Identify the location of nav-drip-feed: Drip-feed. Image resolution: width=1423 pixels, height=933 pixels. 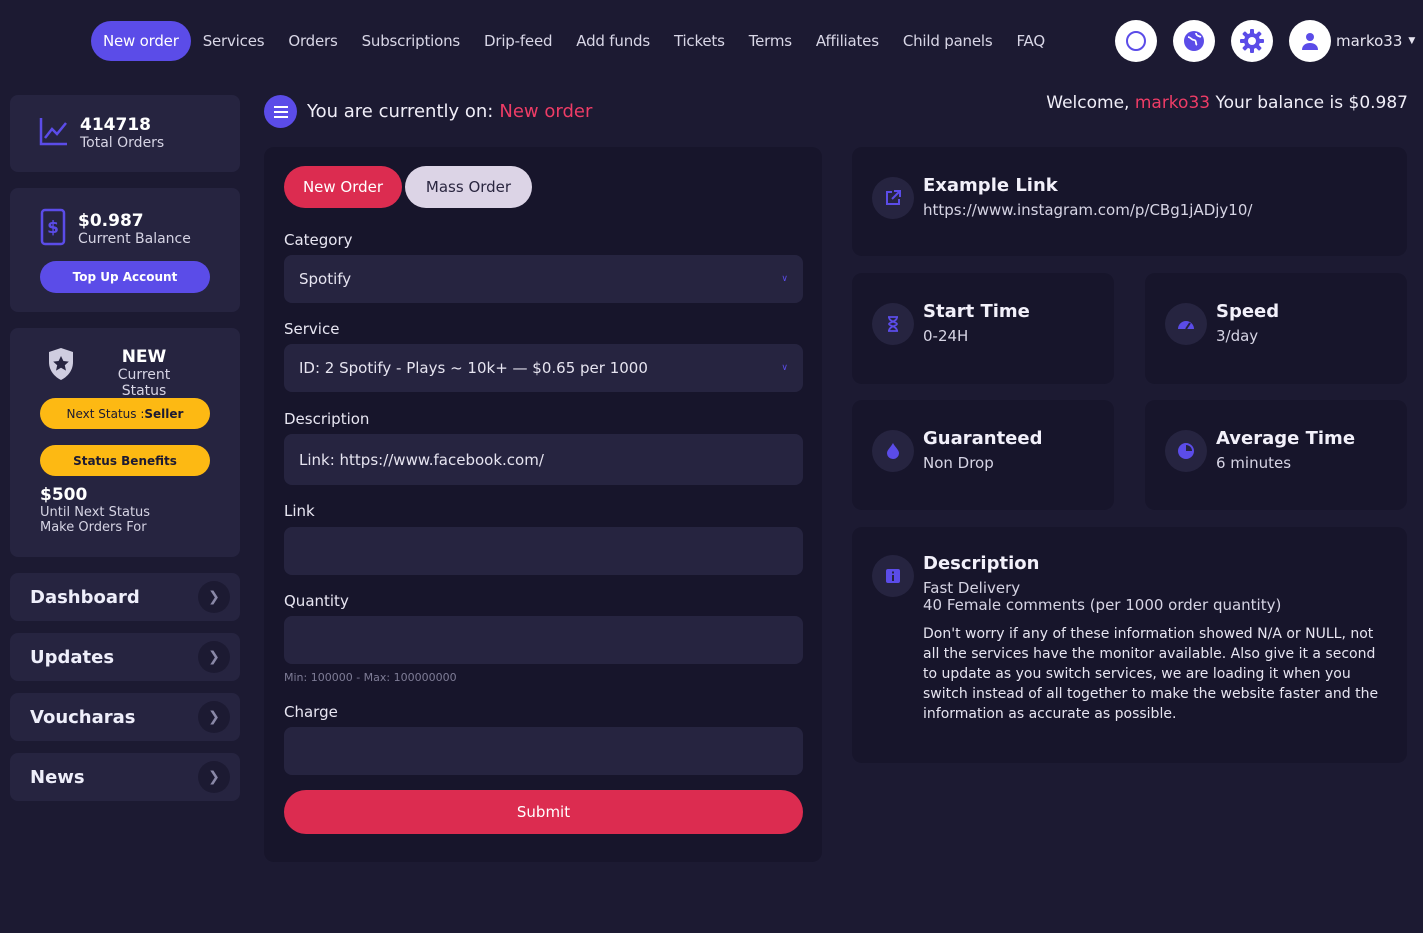
(518, 41).